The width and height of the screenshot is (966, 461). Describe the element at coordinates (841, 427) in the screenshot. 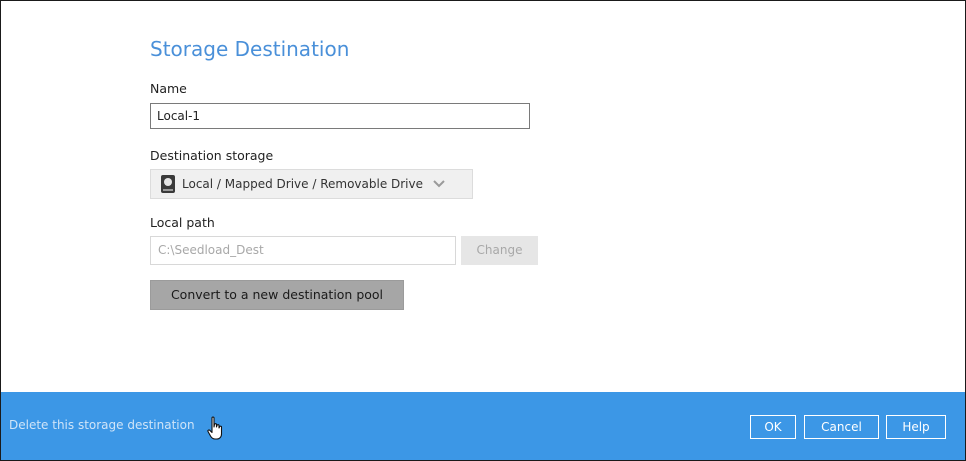

I see `cancel-button: Cancel` at that location.